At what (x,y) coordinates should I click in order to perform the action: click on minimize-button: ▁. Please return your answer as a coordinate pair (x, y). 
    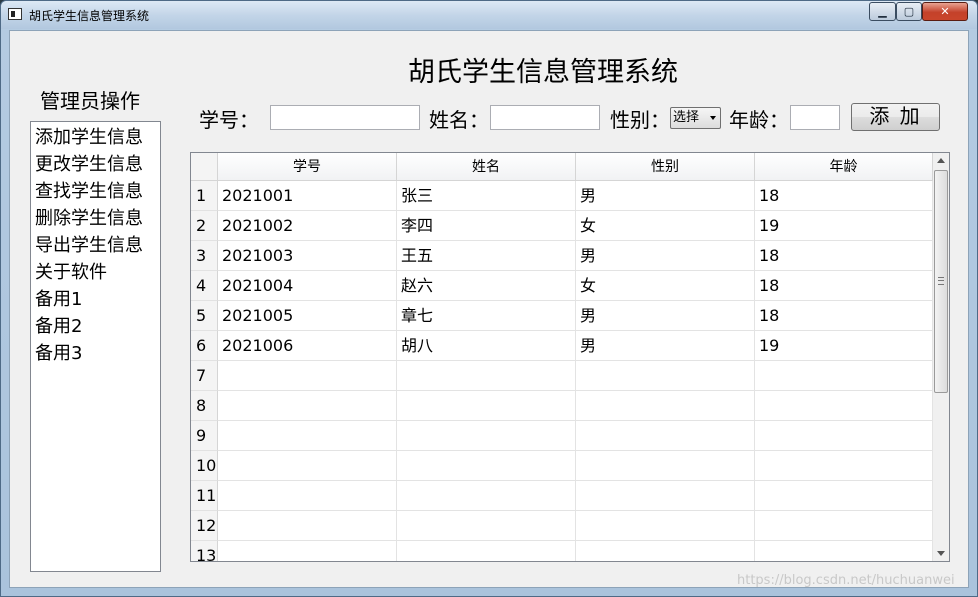
    Looking at the image, I should click on (882, 11).